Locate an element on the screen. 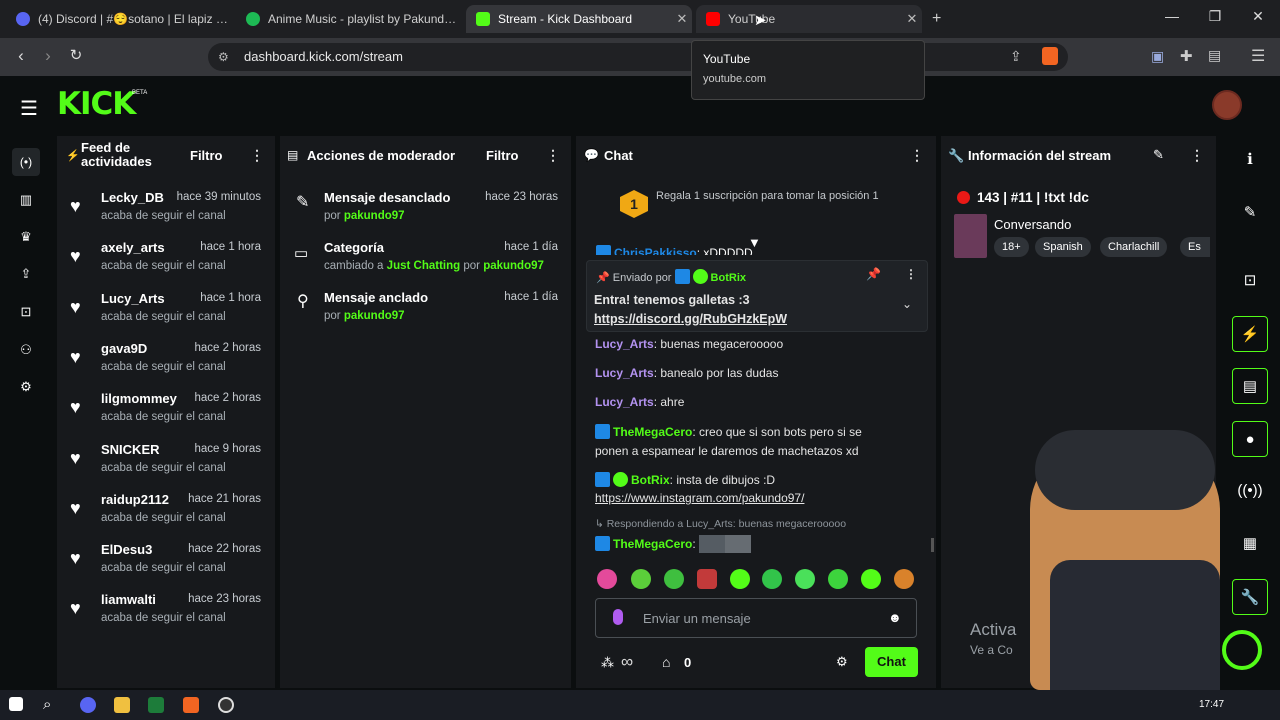 Image resolution: width=1280 pixels, height=720 pixels. store-icon: ⌂ is located at coordinates (666, 662).